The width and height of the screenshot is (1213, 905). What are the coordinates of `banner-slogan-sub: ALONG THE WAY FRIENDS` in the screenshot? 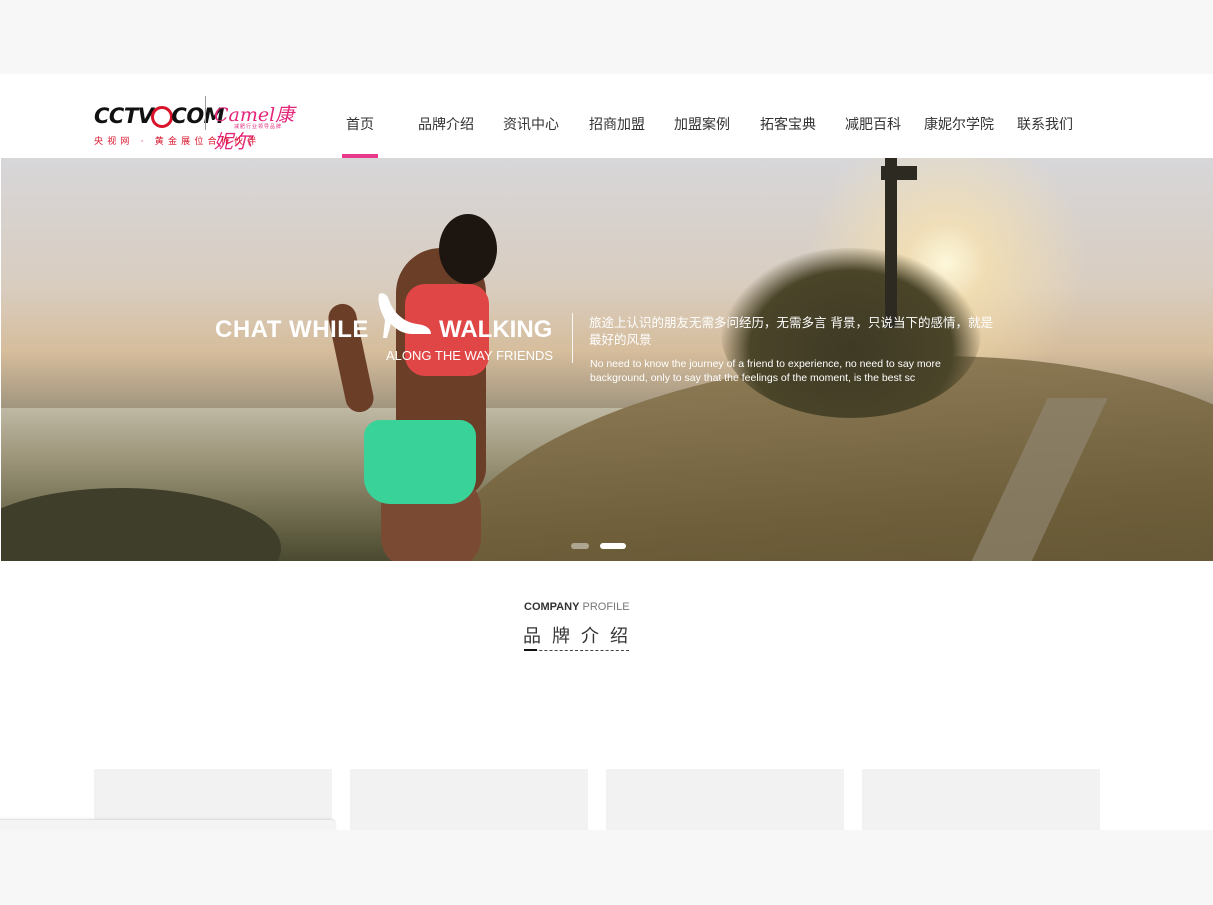 It's located at (470, 355).